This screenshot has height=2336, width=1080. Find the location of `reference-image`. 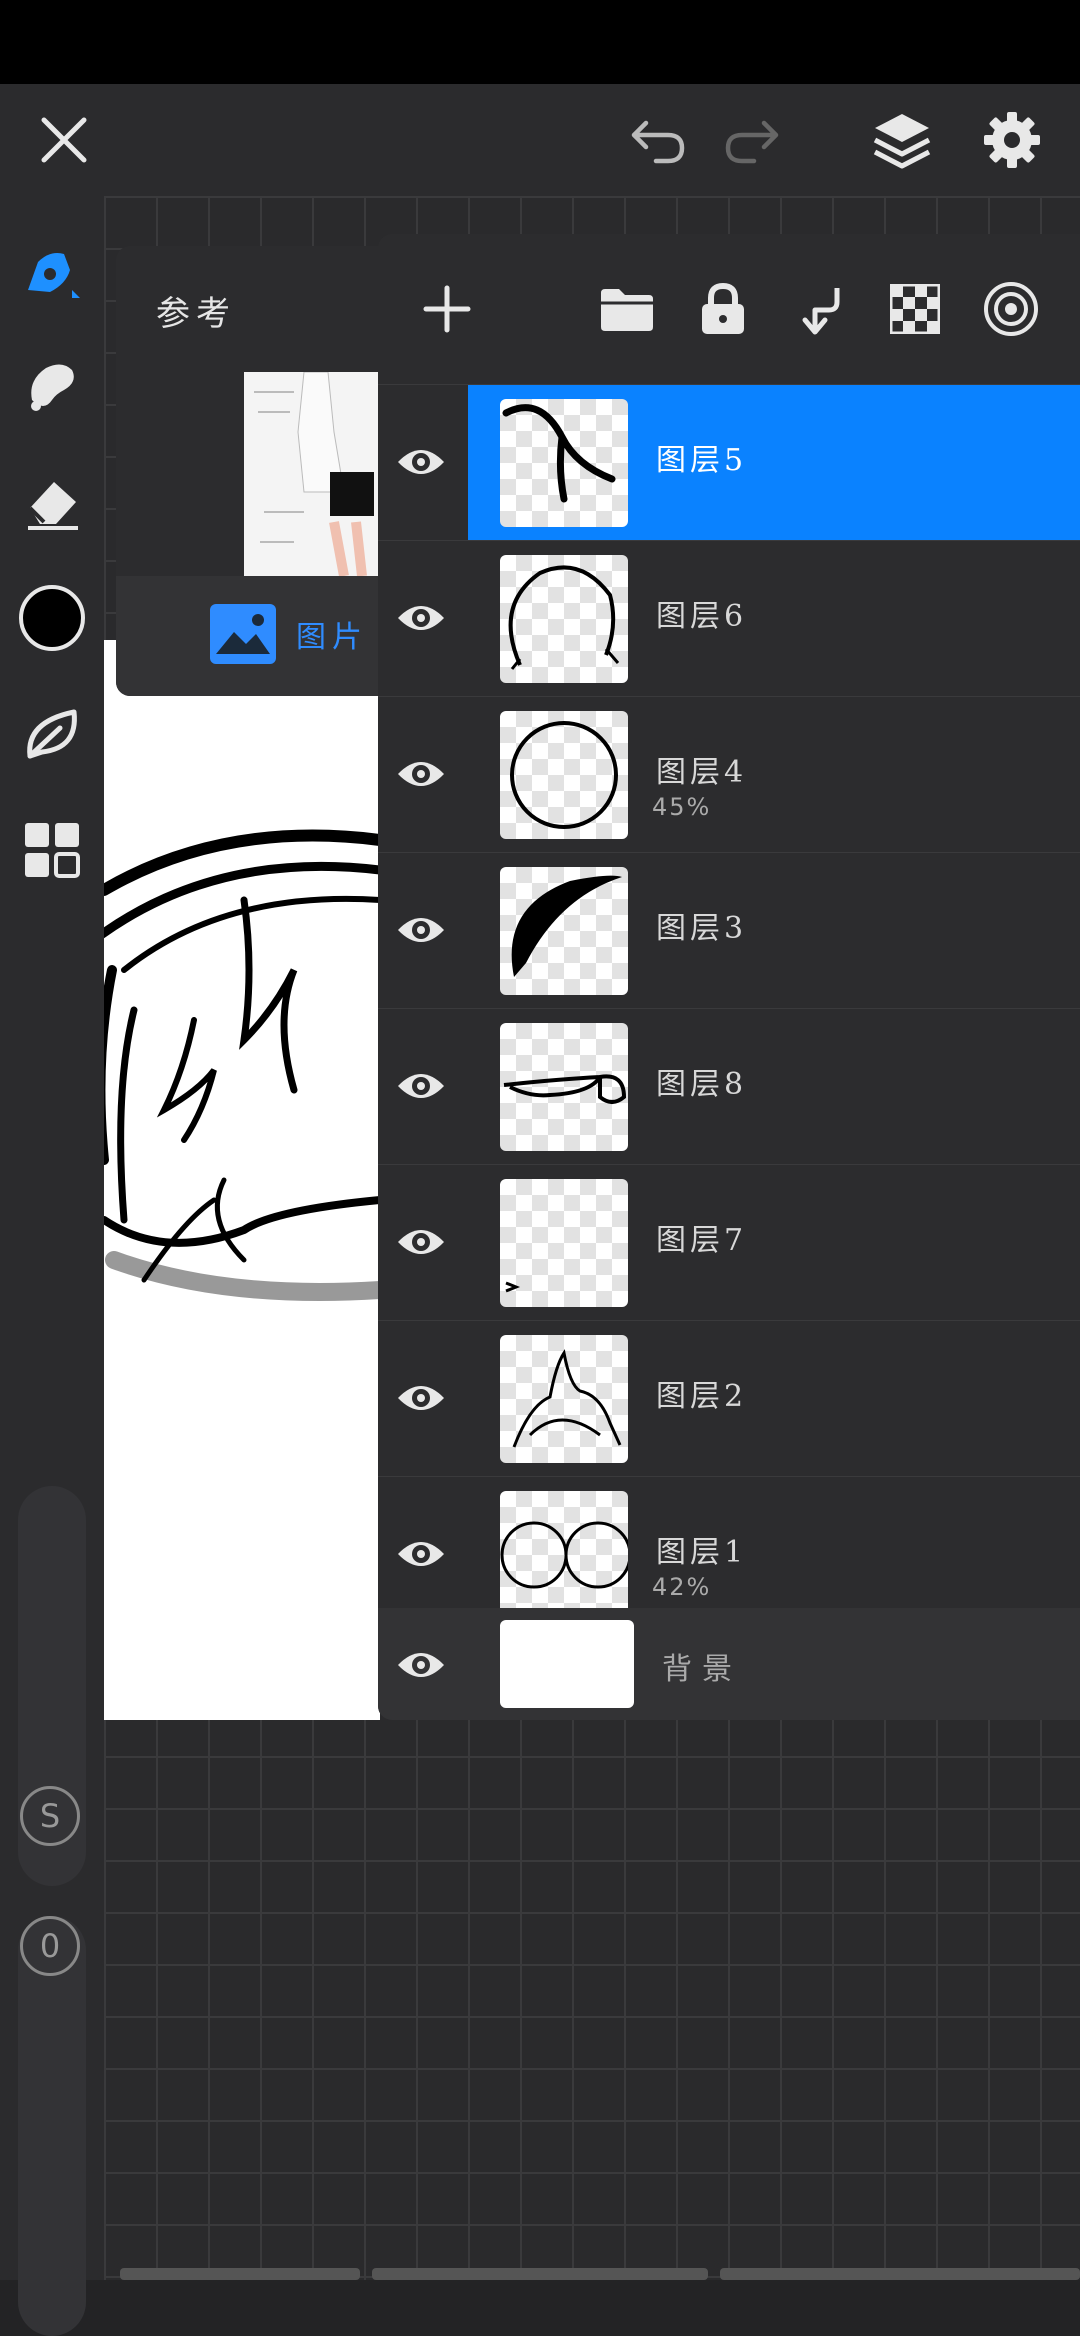

reference-image is located at coordinates (314, 474).